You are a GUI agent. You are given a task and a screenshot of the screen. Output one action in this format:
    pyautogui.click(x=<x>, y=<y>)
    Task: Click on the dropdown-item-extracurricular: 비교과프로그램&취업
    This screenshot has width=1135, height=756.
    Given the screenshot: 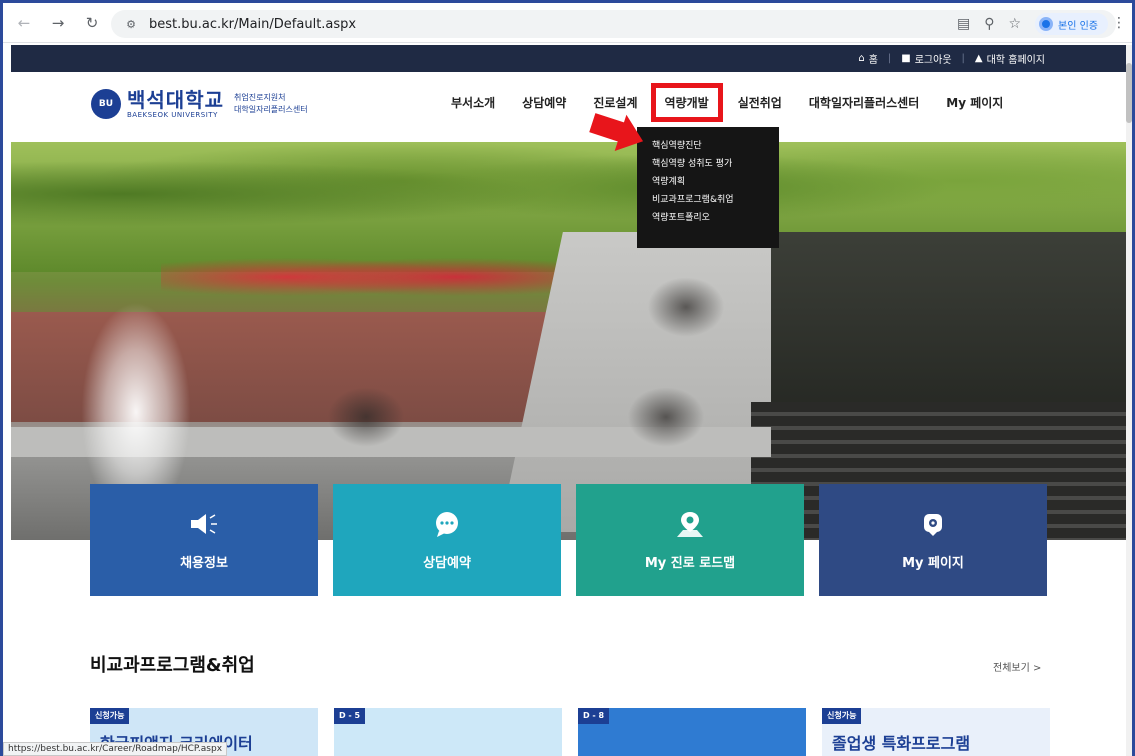 What is the action you would take?
    pyautogui.click(x=715, y=200)
    